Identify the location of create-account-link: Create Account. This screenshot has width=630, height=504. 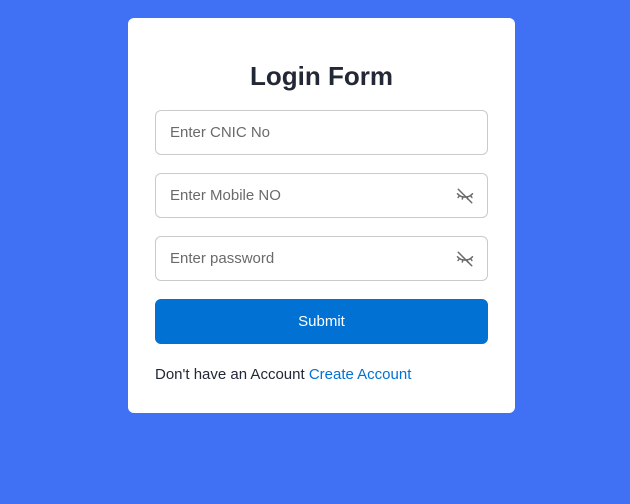
(360, 374).